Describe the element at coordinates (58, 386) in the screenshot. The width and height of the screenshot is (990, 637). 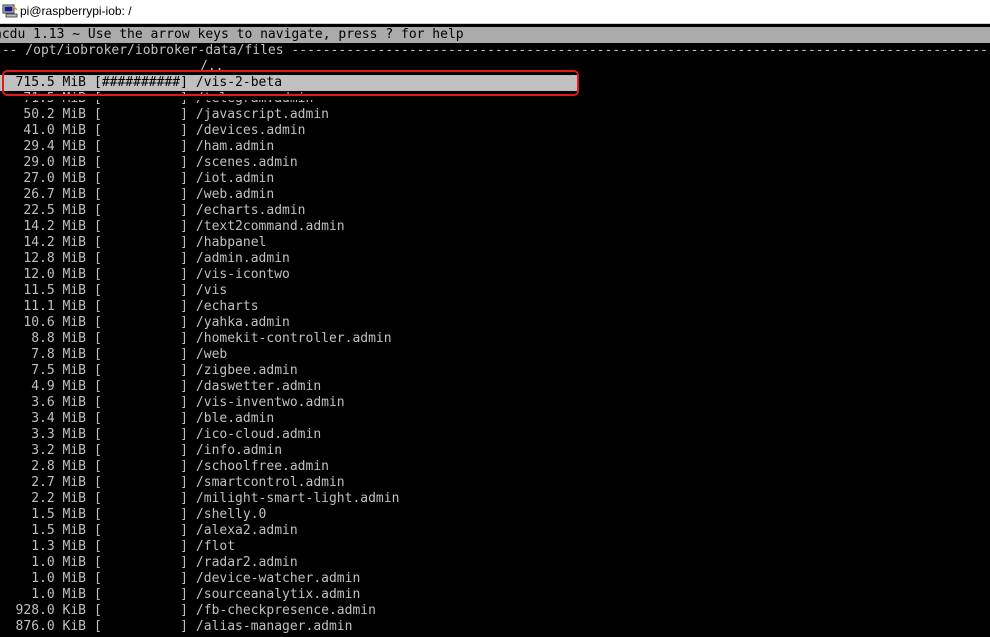
I see `directory-size: 4.9 MiB` at that location.